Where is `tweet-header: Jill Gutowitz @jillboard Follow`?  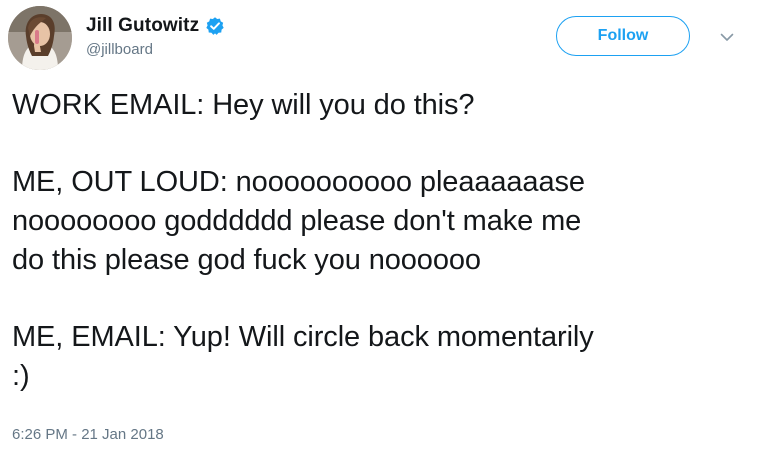 tweet-header: Jill Gutowitz @jillboard Follow is located at coordinates (384, 39).